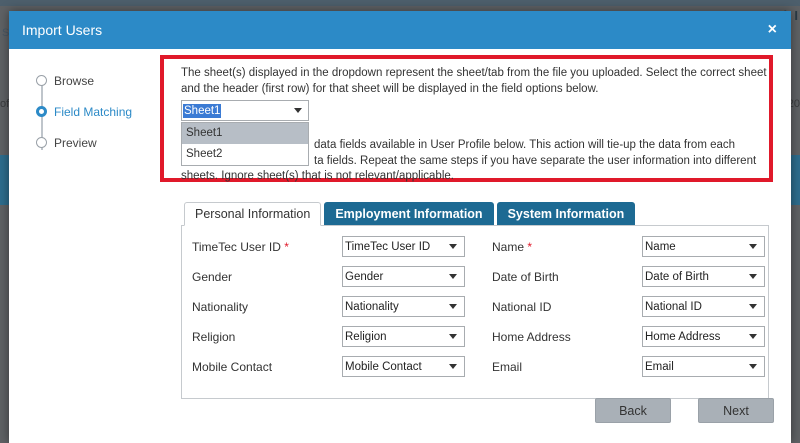  What do you see at coordinates (245, 154) in the screenshot?
I see `sheet-option-sheet2: Sheet2` at bounding box center [245, 154].